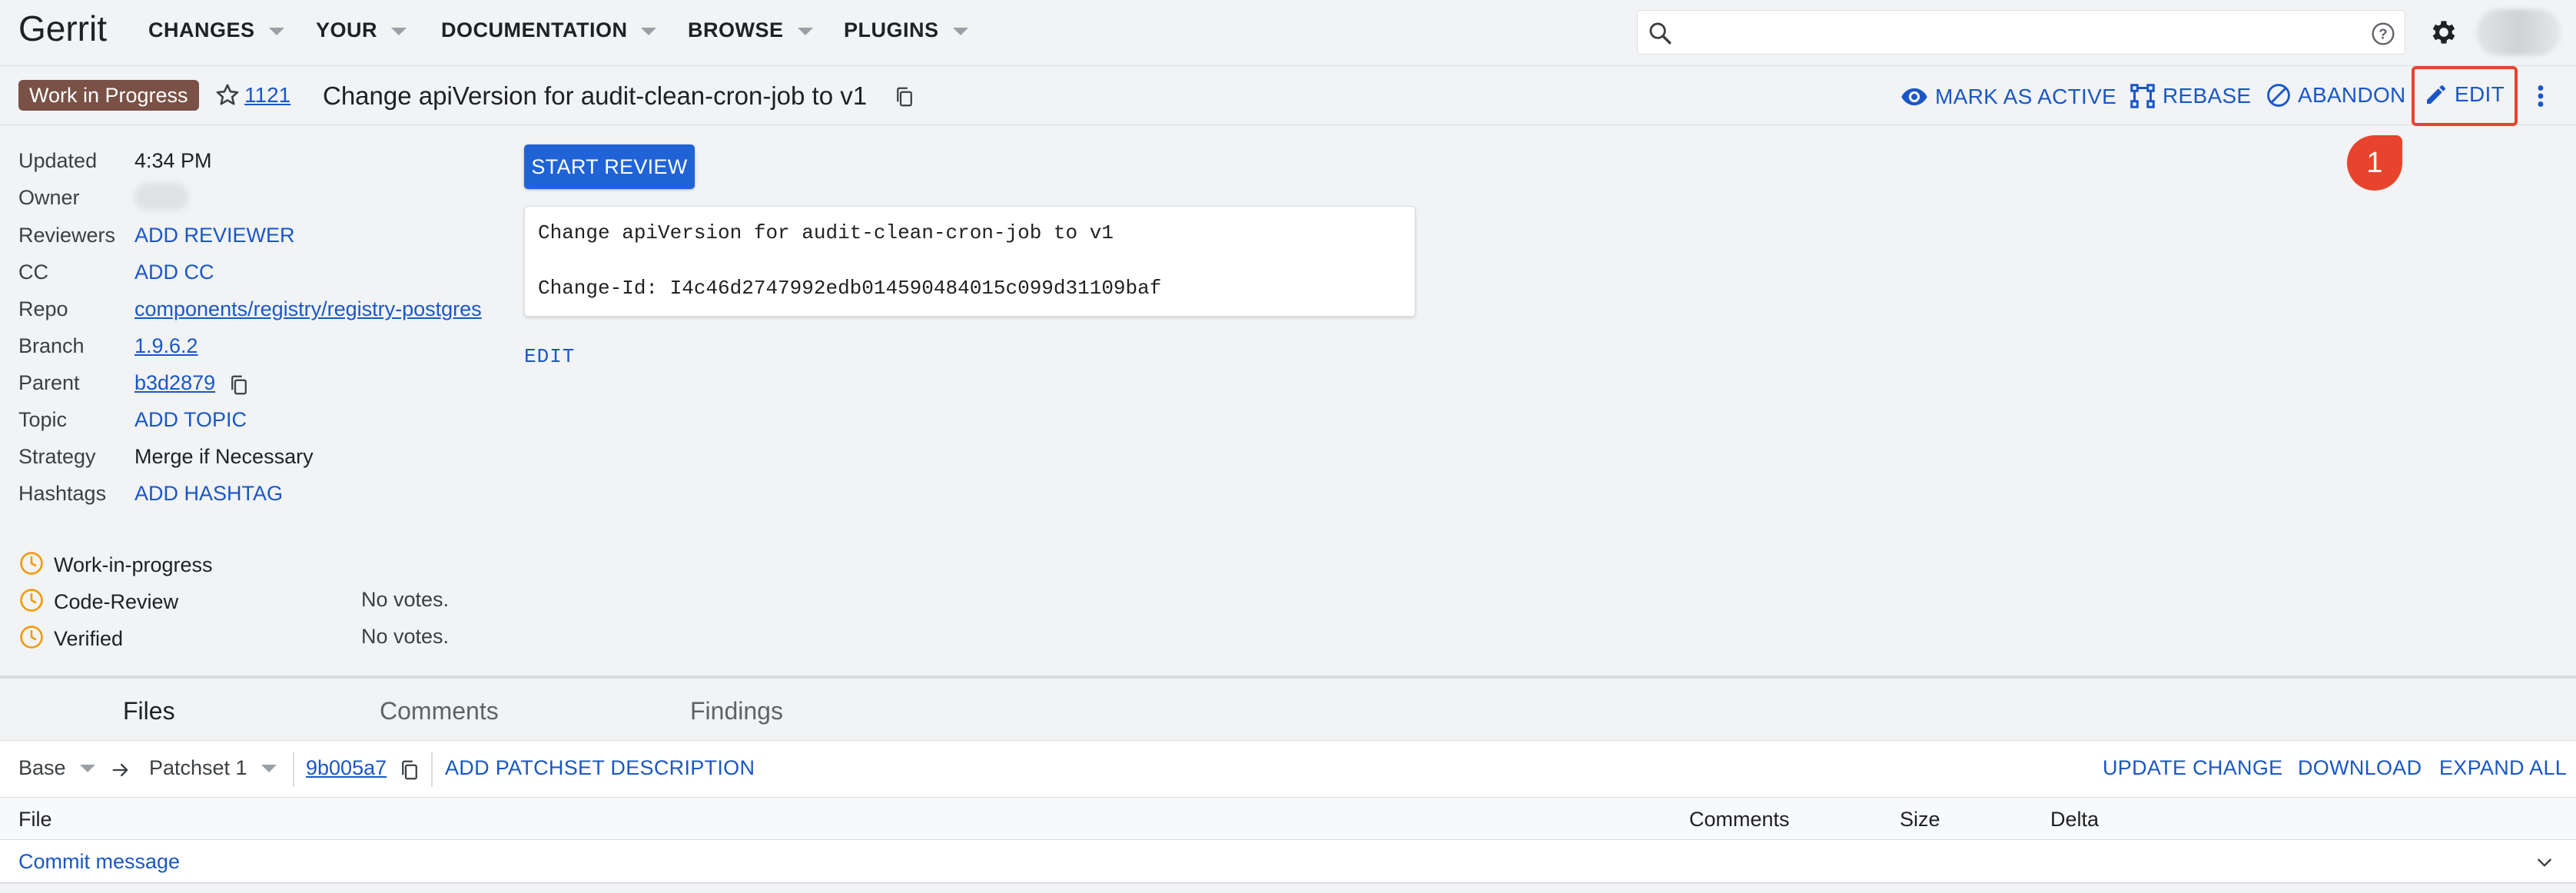 The image size is (2576, 893). I want to click on edit-commit-message-button: EDIT, so click(549, 357).